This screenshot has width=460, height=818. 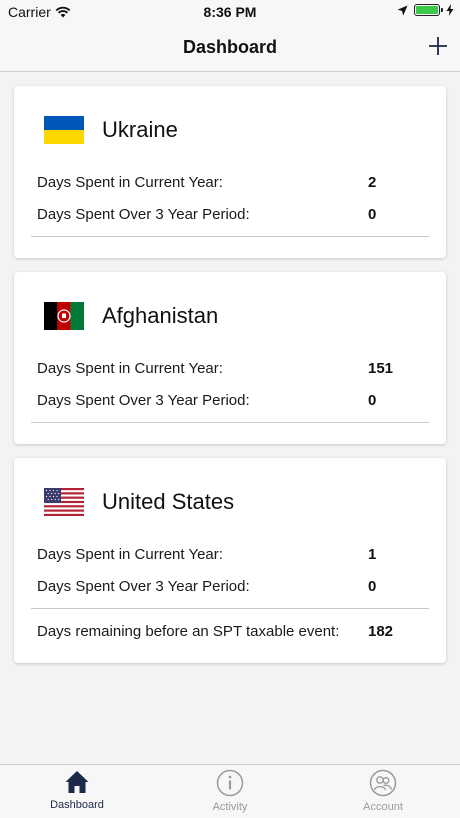 I want to click on tab-label: Dashboard, so click(x=77, y=805).